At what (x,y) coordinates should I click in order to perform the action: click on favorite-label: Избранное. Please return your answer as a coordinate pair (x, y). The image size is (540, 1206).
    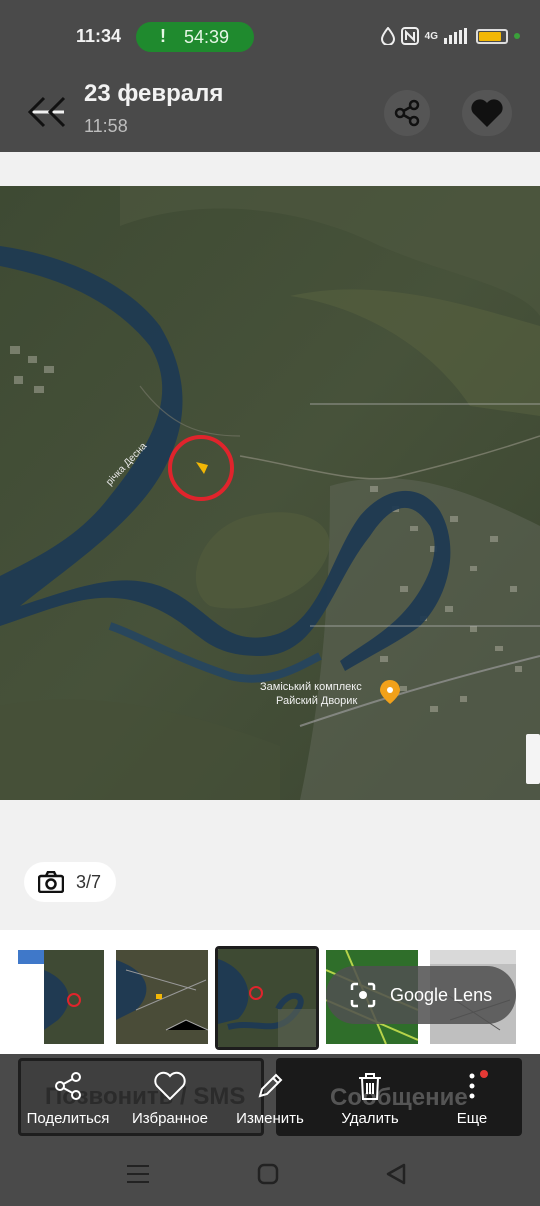
    Looking at the image, I should click on (170, 1118).